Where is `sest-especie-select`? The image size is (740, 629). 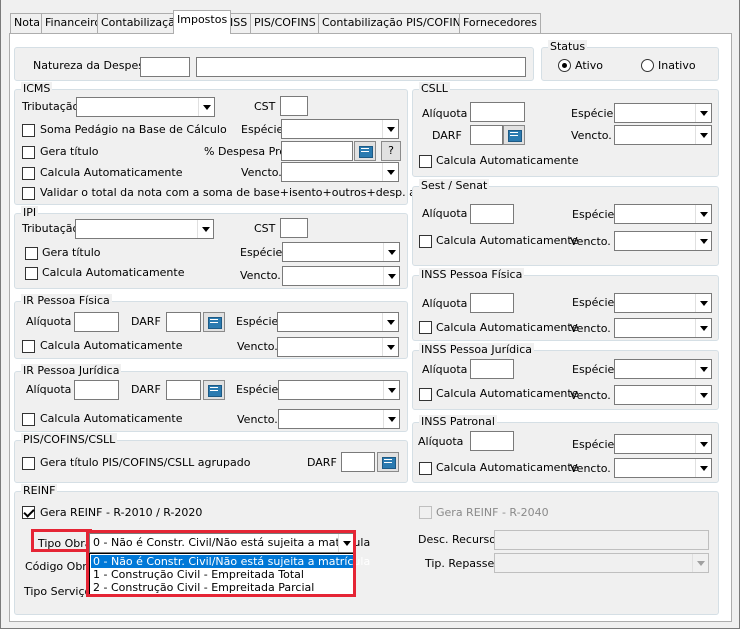 sest-especie-select is located at coordinates (663, 214).